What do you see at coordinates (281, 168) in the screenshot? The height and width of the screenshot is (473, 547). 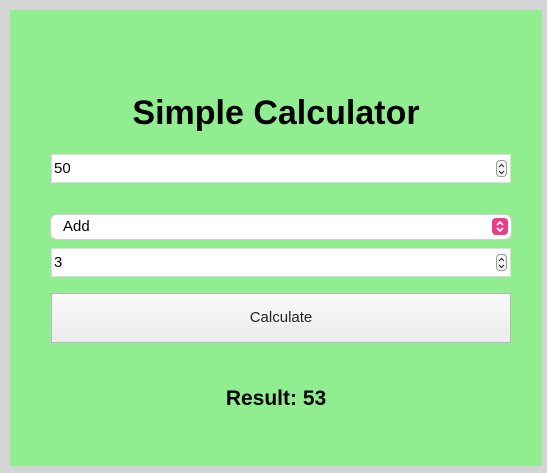 I see `first-number-input: 50` at bounding box center [281, 168].